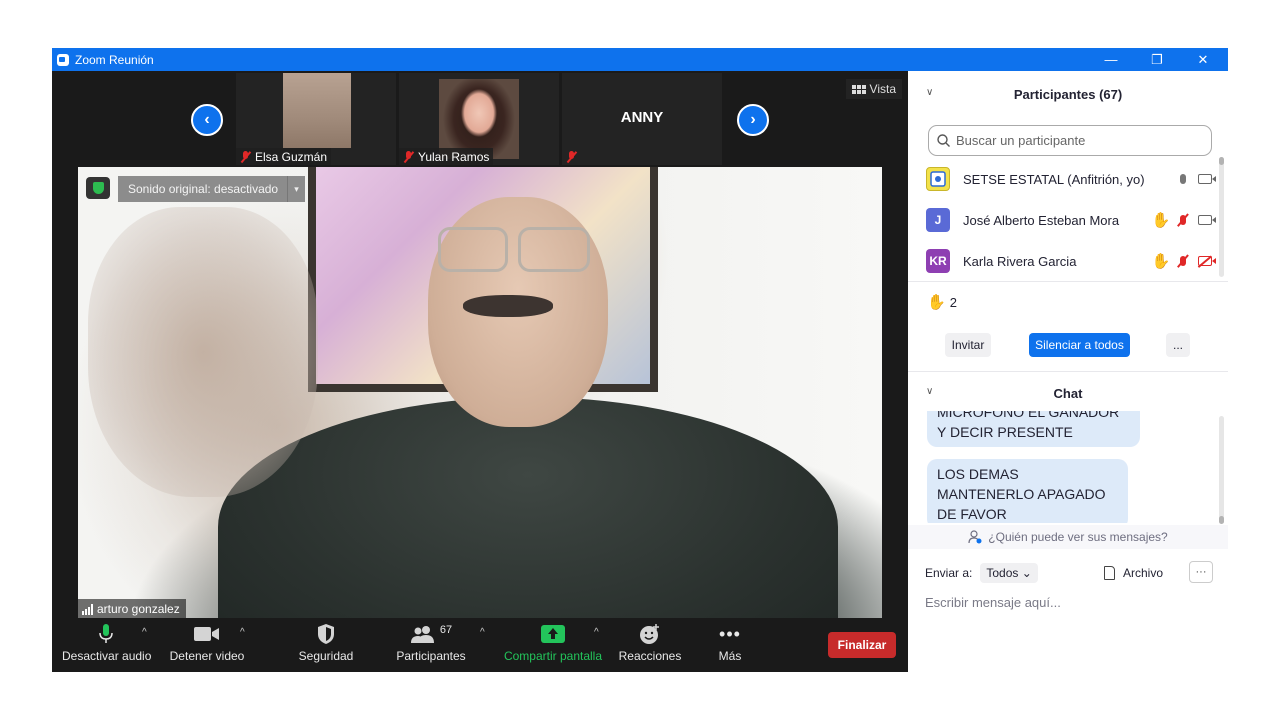  I want to click on original-sound-button: Sonido original: desactivado, so click(203, 189).